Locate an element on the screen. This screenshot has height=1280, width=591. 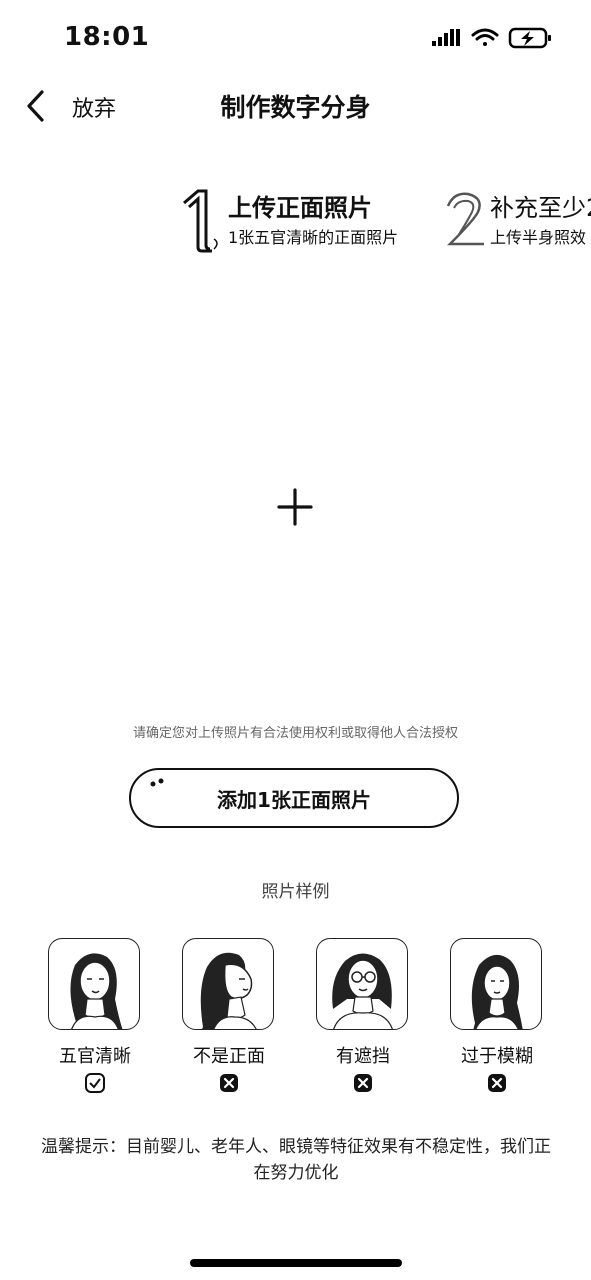
wifi-icon is located at coordinates (485, 37).